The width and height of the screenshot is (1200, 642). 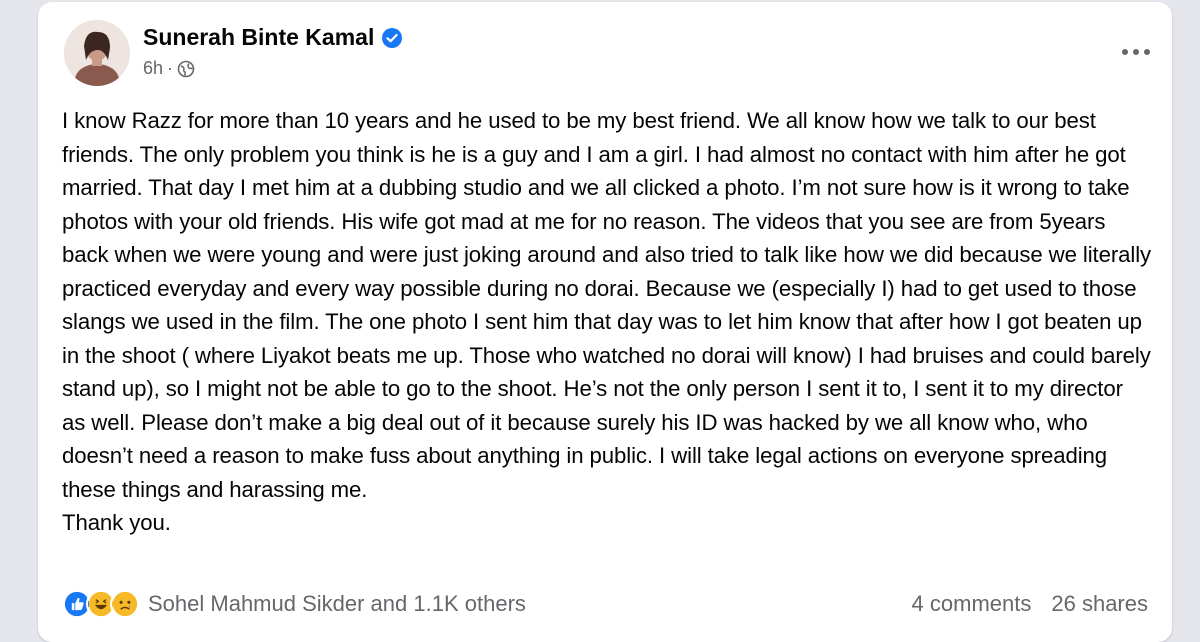 I want to click on engagement-stats: 4 comments 26 shares, so click(x=1030, y=604).